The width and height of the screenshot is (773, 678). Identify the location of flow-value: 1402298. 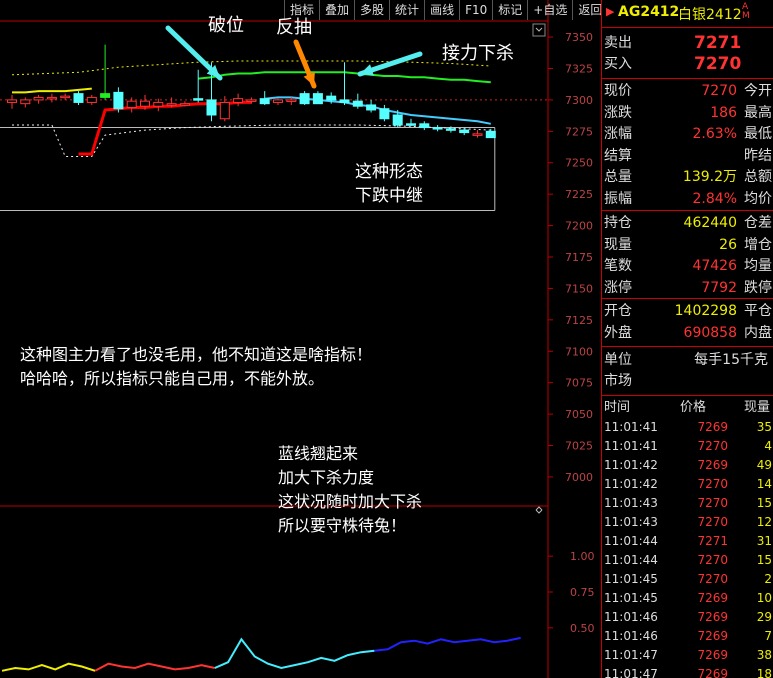
(705, 311).